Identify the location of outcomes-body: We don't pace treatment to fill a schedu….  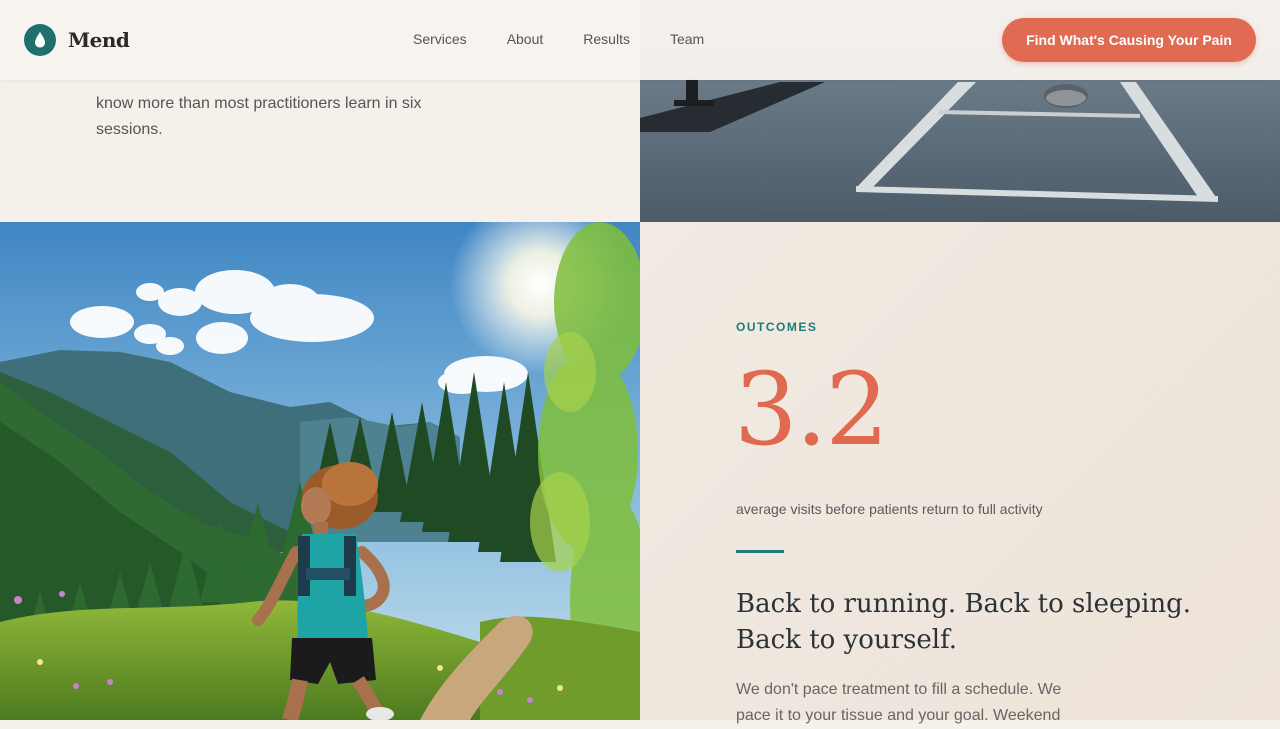
(899, 702).